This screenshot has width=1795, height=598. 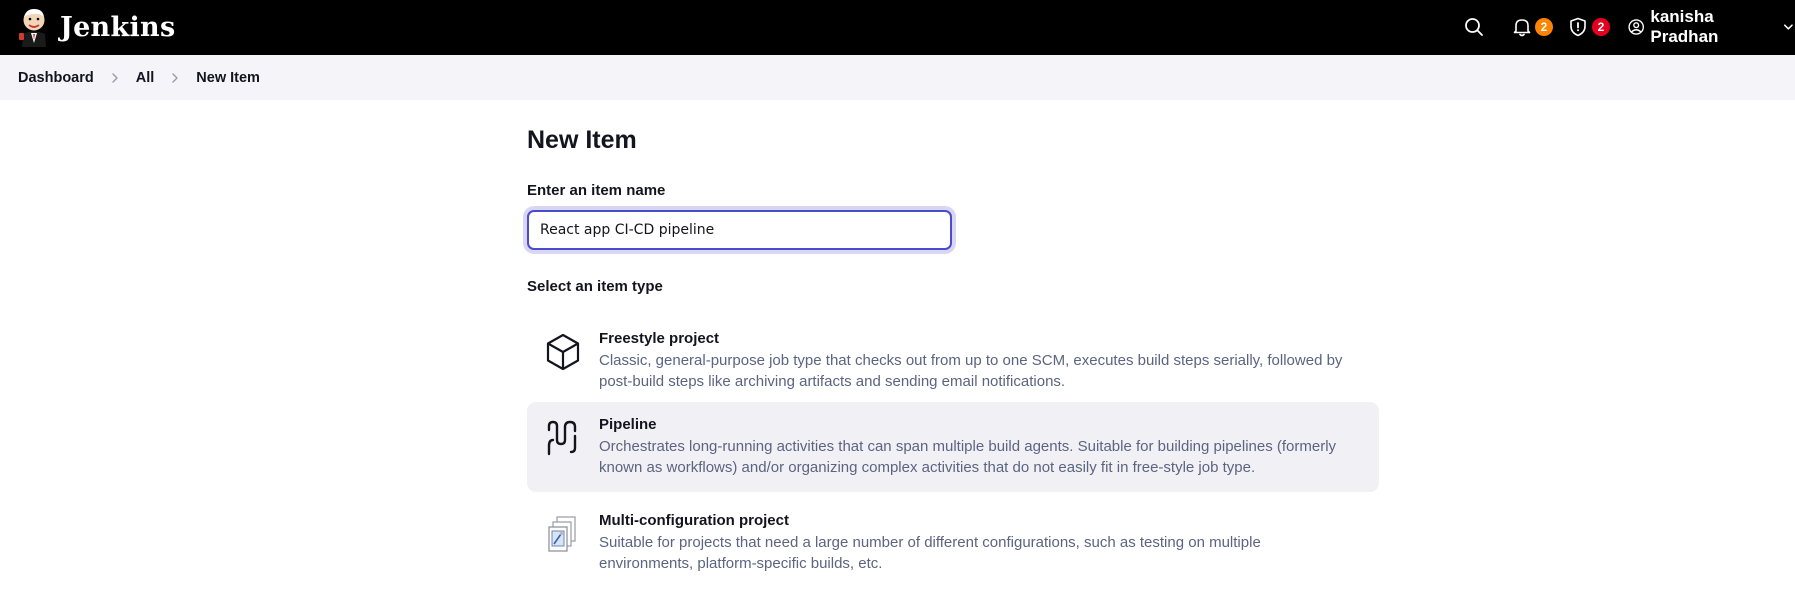 What do you see at coordinates (32, 27) in the screenshot?
I see `jenkins-logo-icon` at bounding box center [32, 27].